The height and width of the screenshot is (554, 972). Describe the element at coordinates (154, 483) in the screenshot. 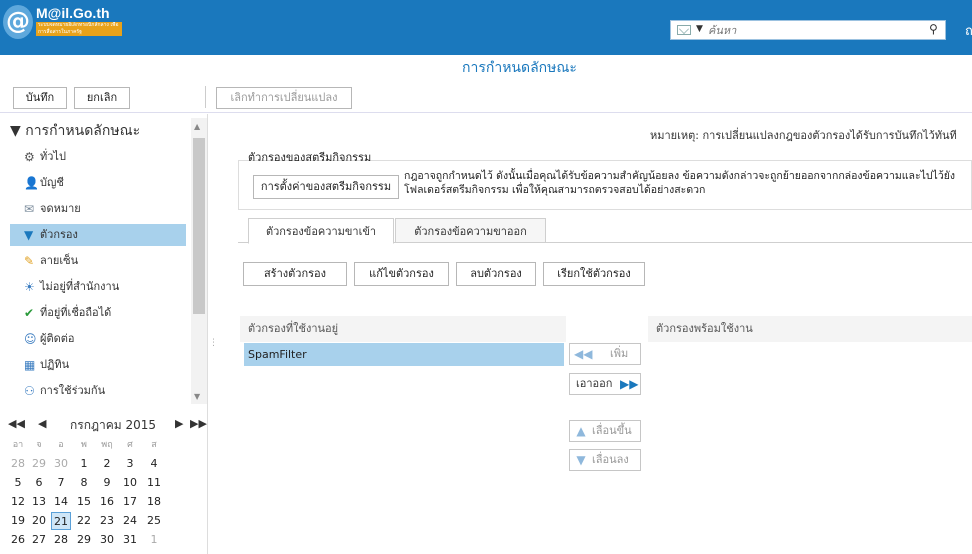

I see `calendar-day: 11` at that location.